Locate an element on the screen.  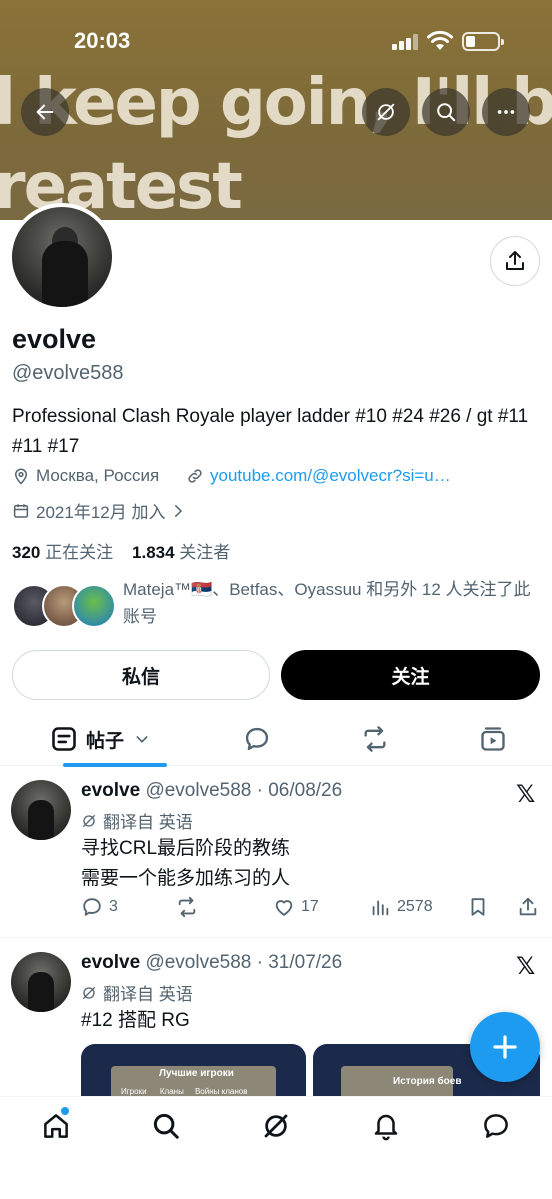
chevron-right-icon is located at coordinates (179, 510).